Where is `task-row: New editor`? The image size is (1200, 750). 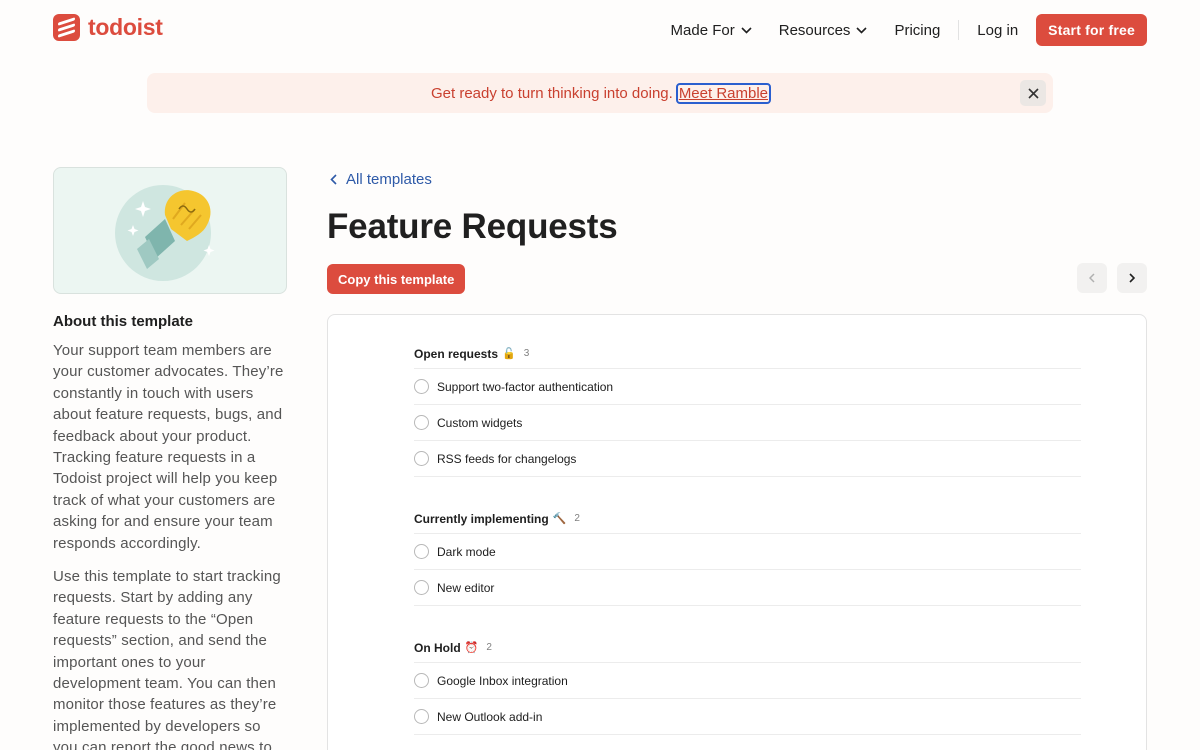 task-row: New editor is located at coordinates (747, 588).